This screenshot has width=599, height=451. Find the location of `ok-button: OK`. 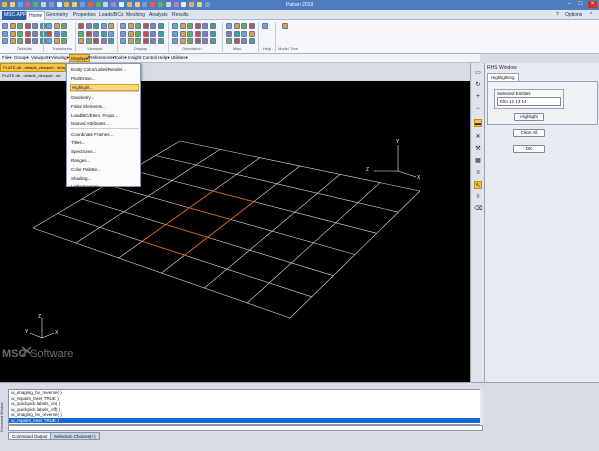

ok-button: OK is located at coordinates (529, 149).